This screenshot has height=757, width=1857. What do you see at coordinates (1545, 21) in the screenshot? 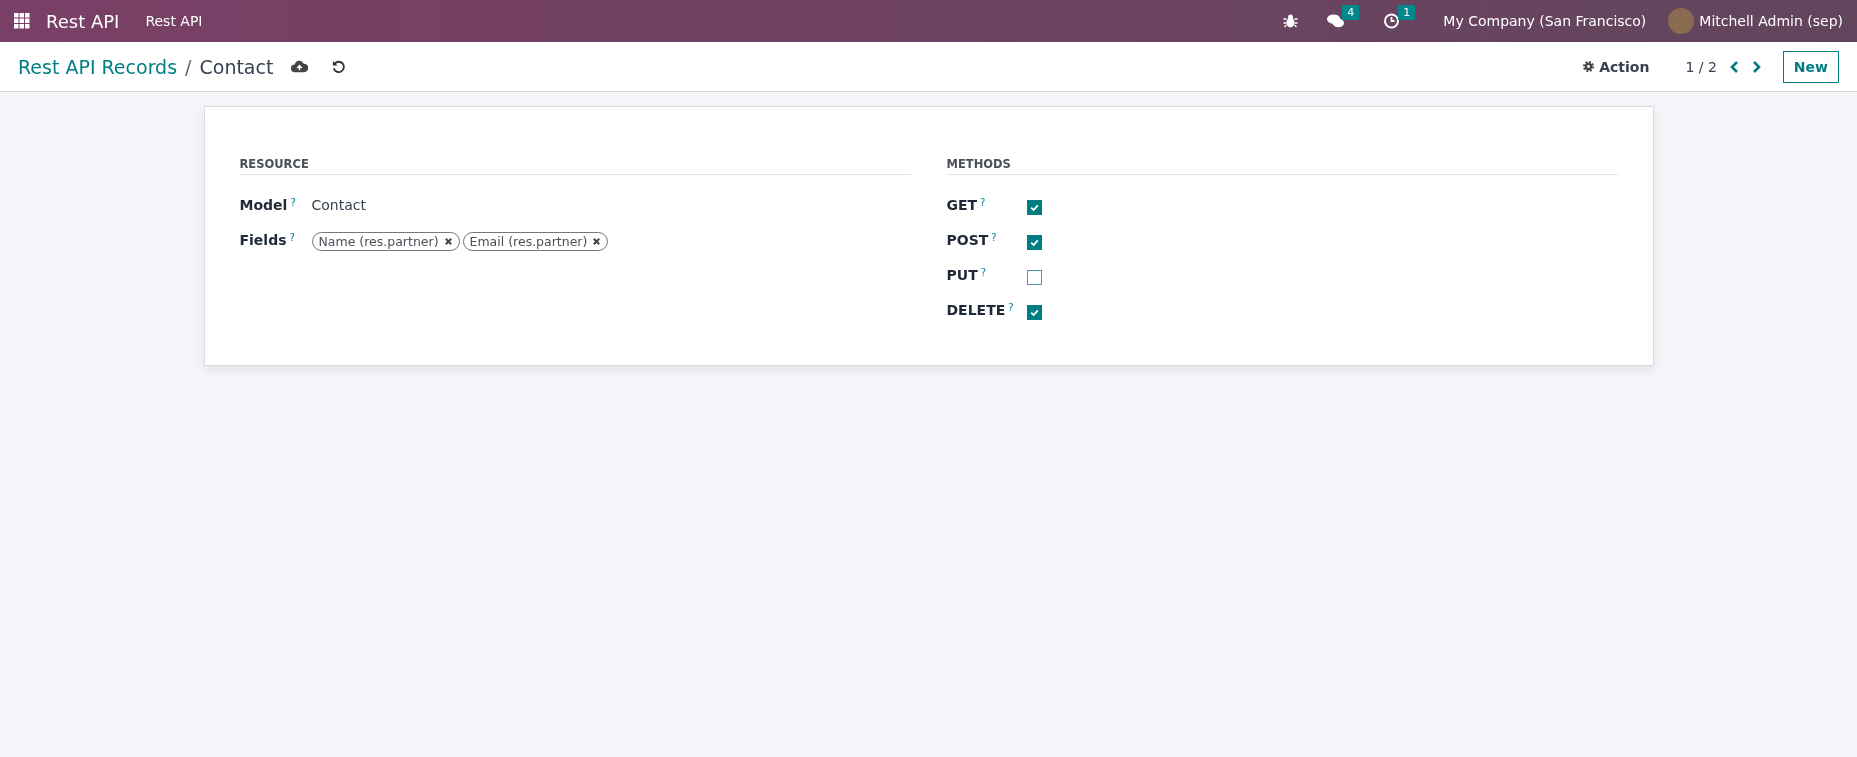
I see `company-switcher: My Company (San Francisco)` at bounding box center [1545, 21].